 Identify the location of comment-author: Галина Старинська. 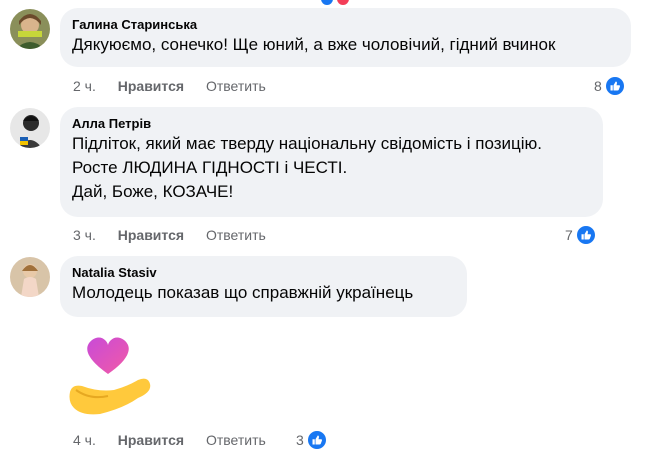
(345, 24).